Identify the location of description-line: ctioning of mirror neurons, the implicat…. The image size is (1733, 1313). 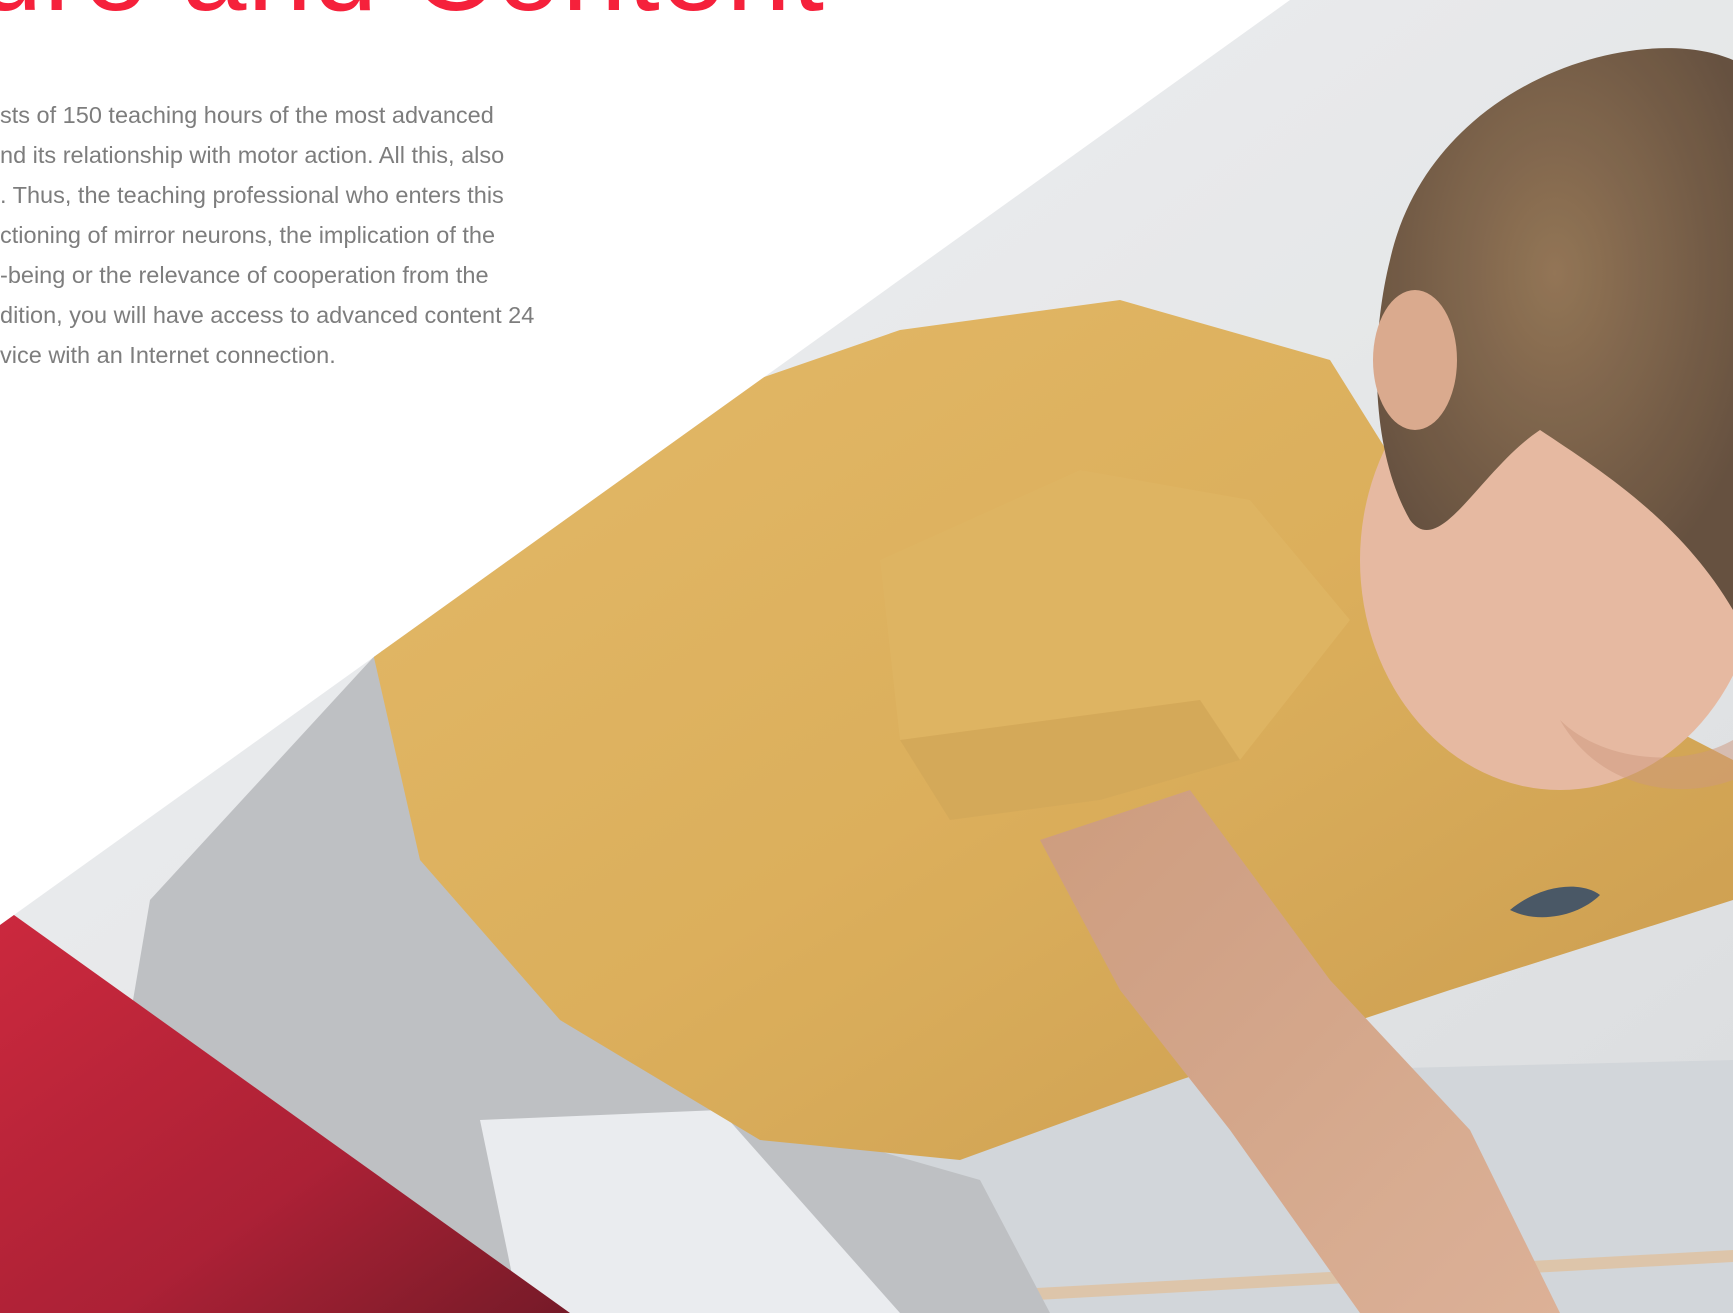
(248, 235).